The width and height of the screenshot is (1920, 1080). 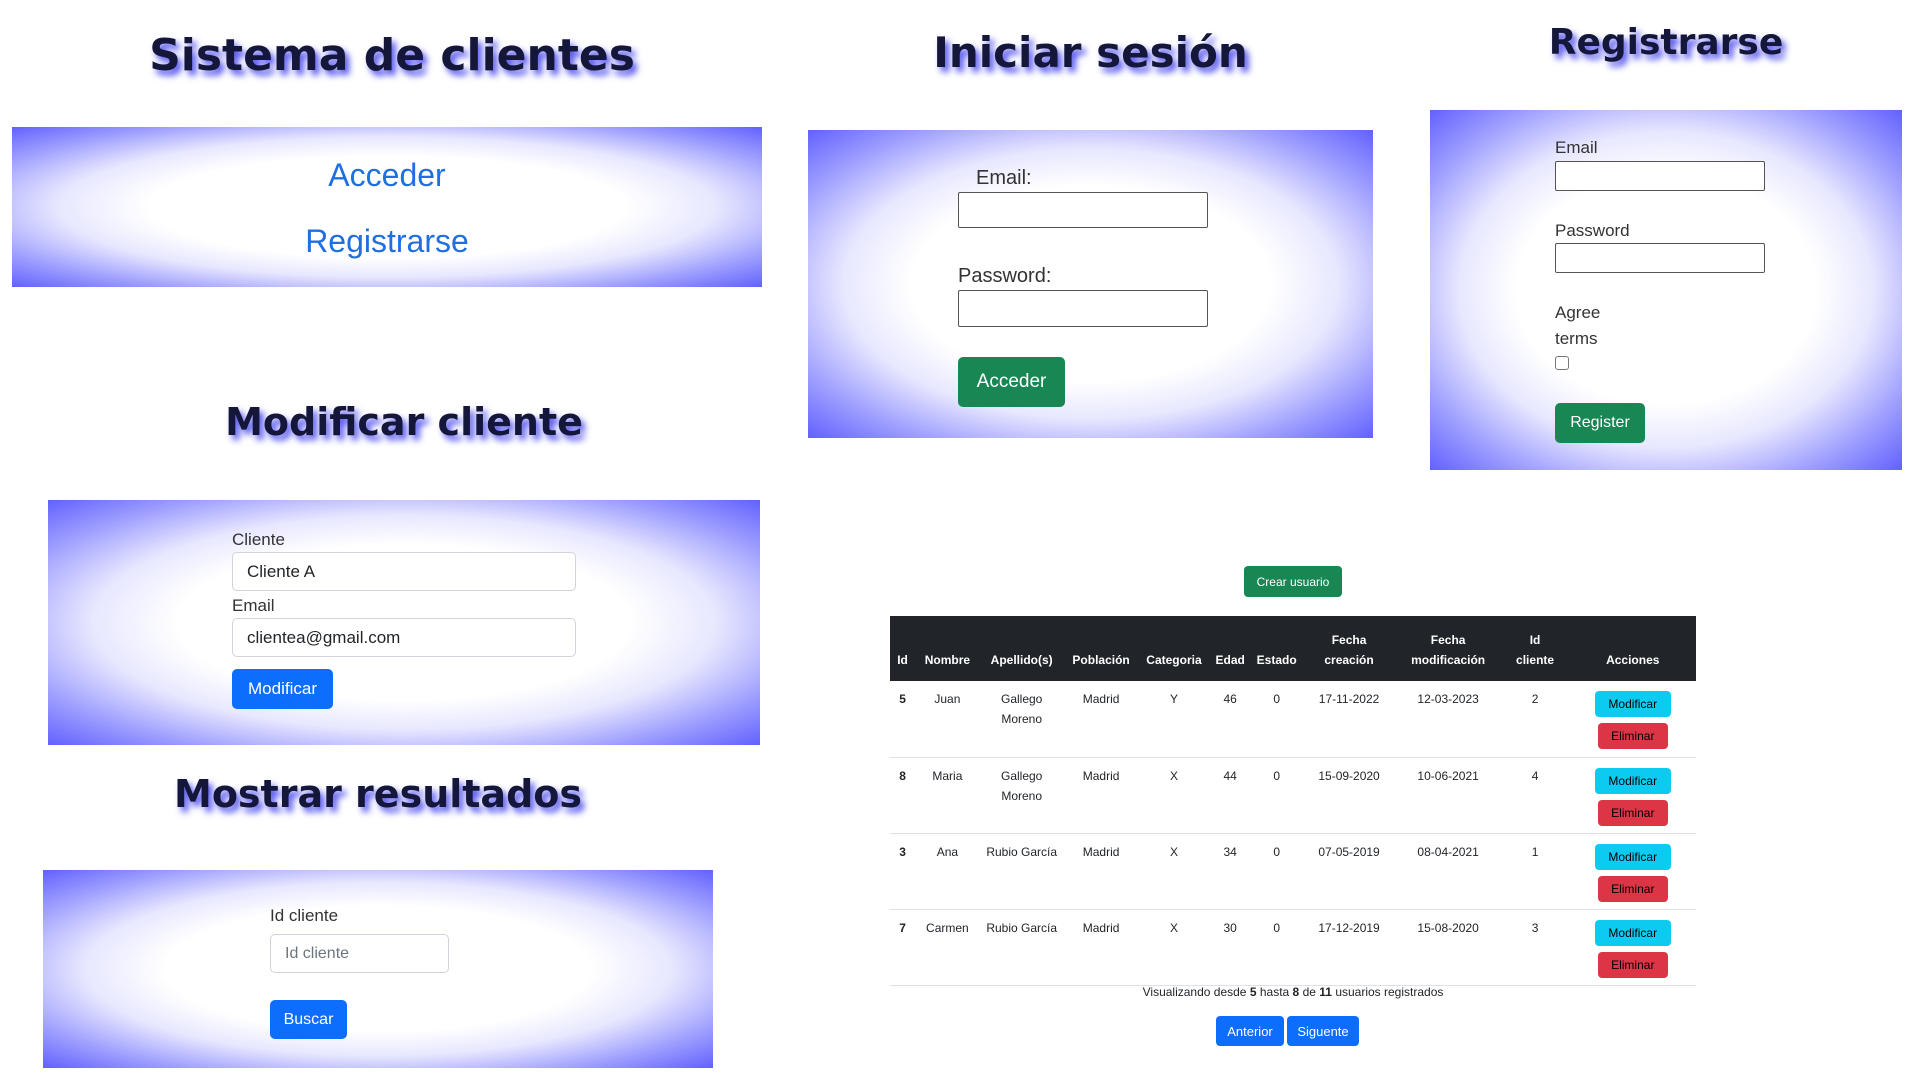 I want to click on cell-fecha-creacion: 15-09-2020, so click(x=1349, y=795).